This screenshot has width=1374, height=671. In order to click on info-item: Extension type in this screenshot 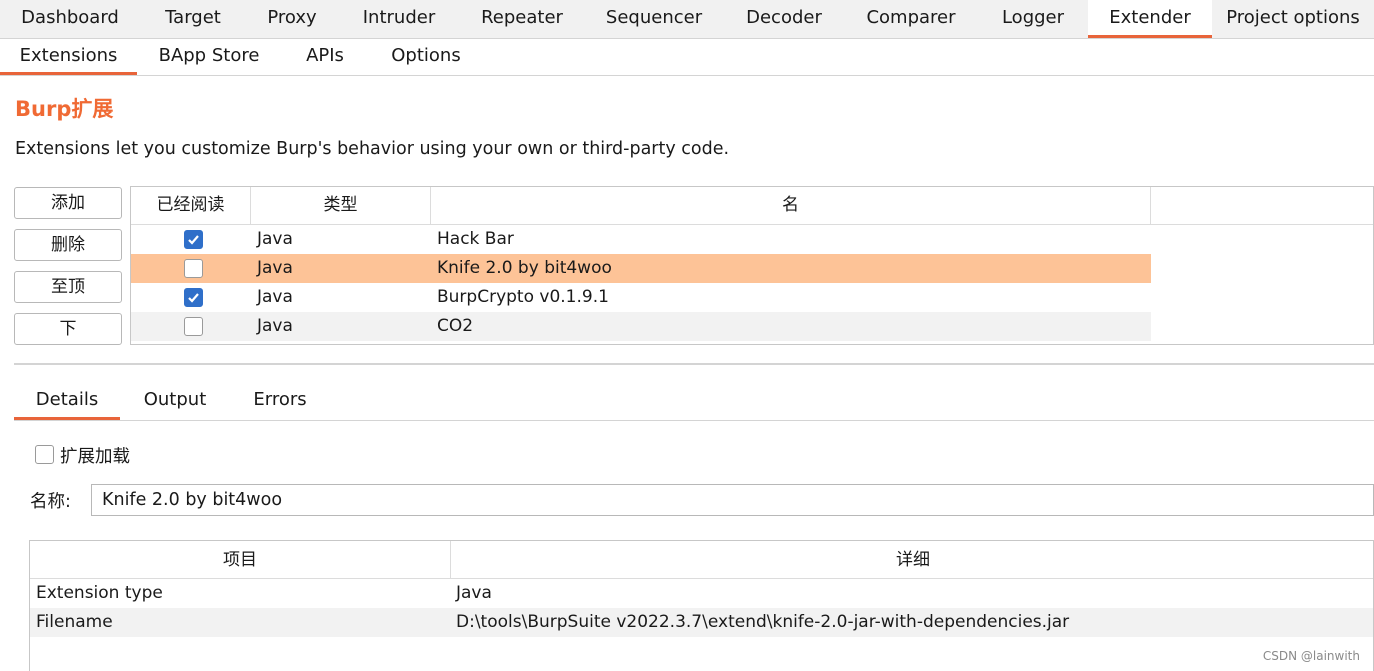, I will do `click(99, 593)`.